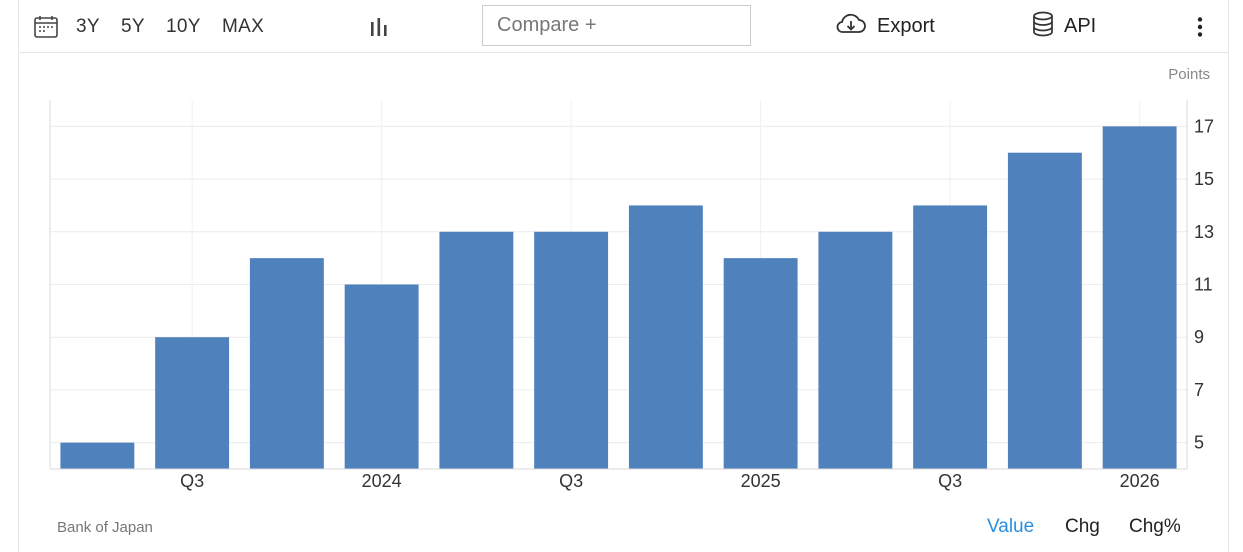 The height and width of the screenshot is (552, 1243). I want to click on tab-chg-percent: Chg%, so click(1155, 527).